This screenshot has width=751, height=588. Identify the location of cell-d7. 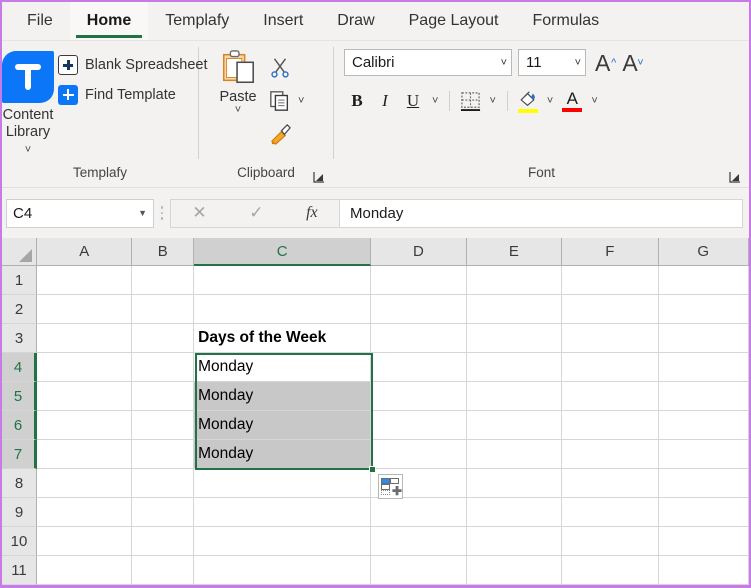
(419, 454).